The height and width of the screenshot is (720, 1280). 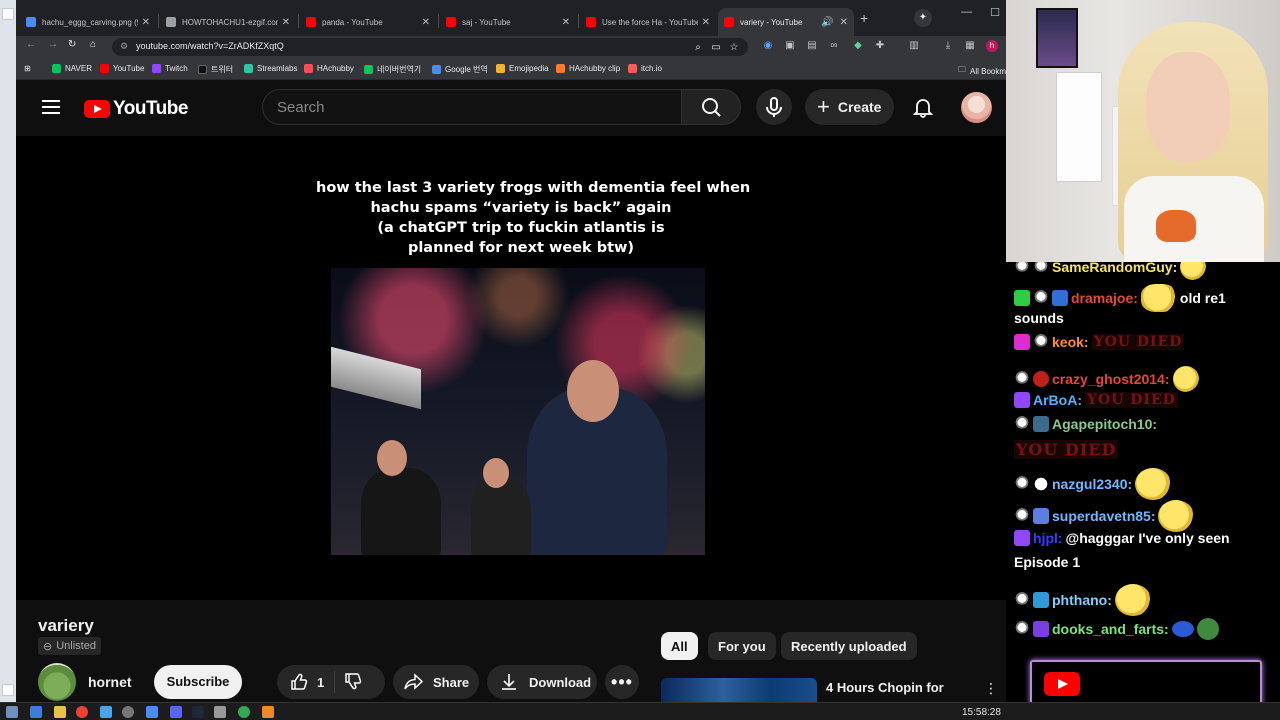 I want to click on new-tab-plus-icon: +, so click(x=864, y=18).